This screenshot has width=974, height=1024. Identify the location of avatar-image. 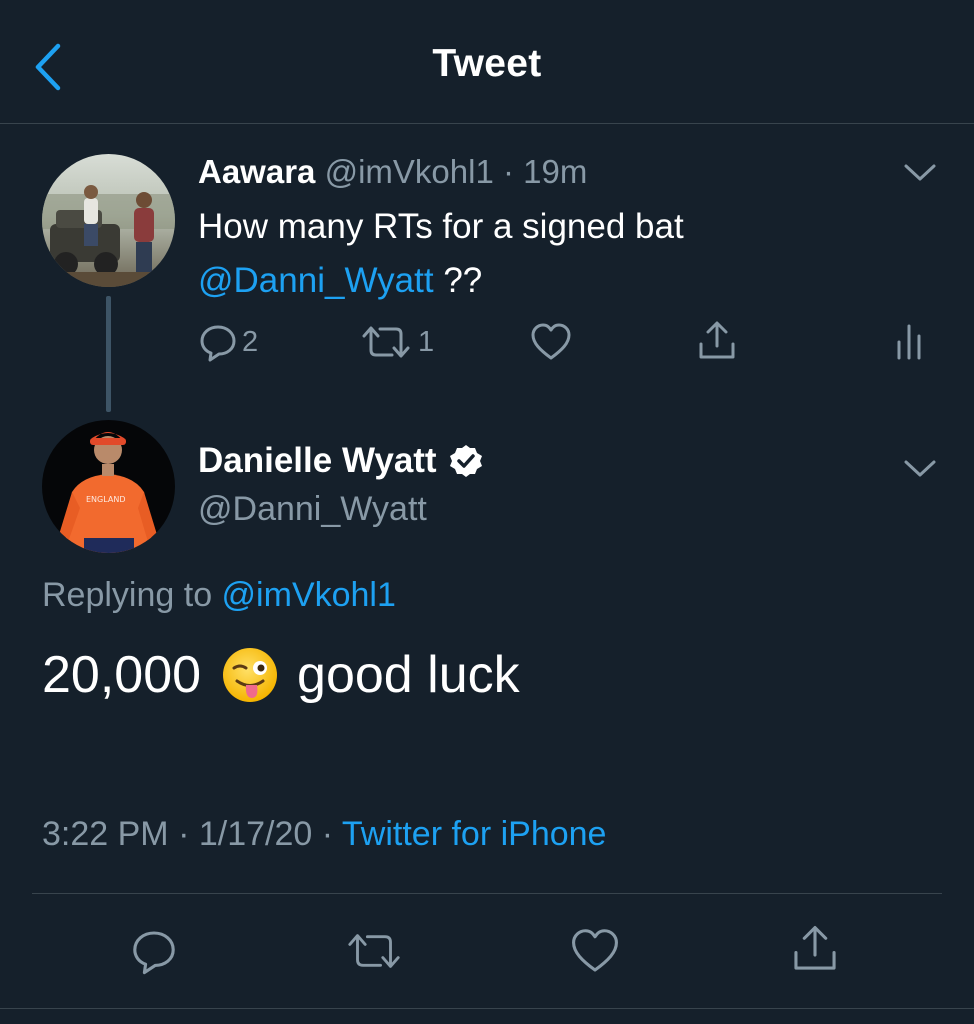
(108, 220).